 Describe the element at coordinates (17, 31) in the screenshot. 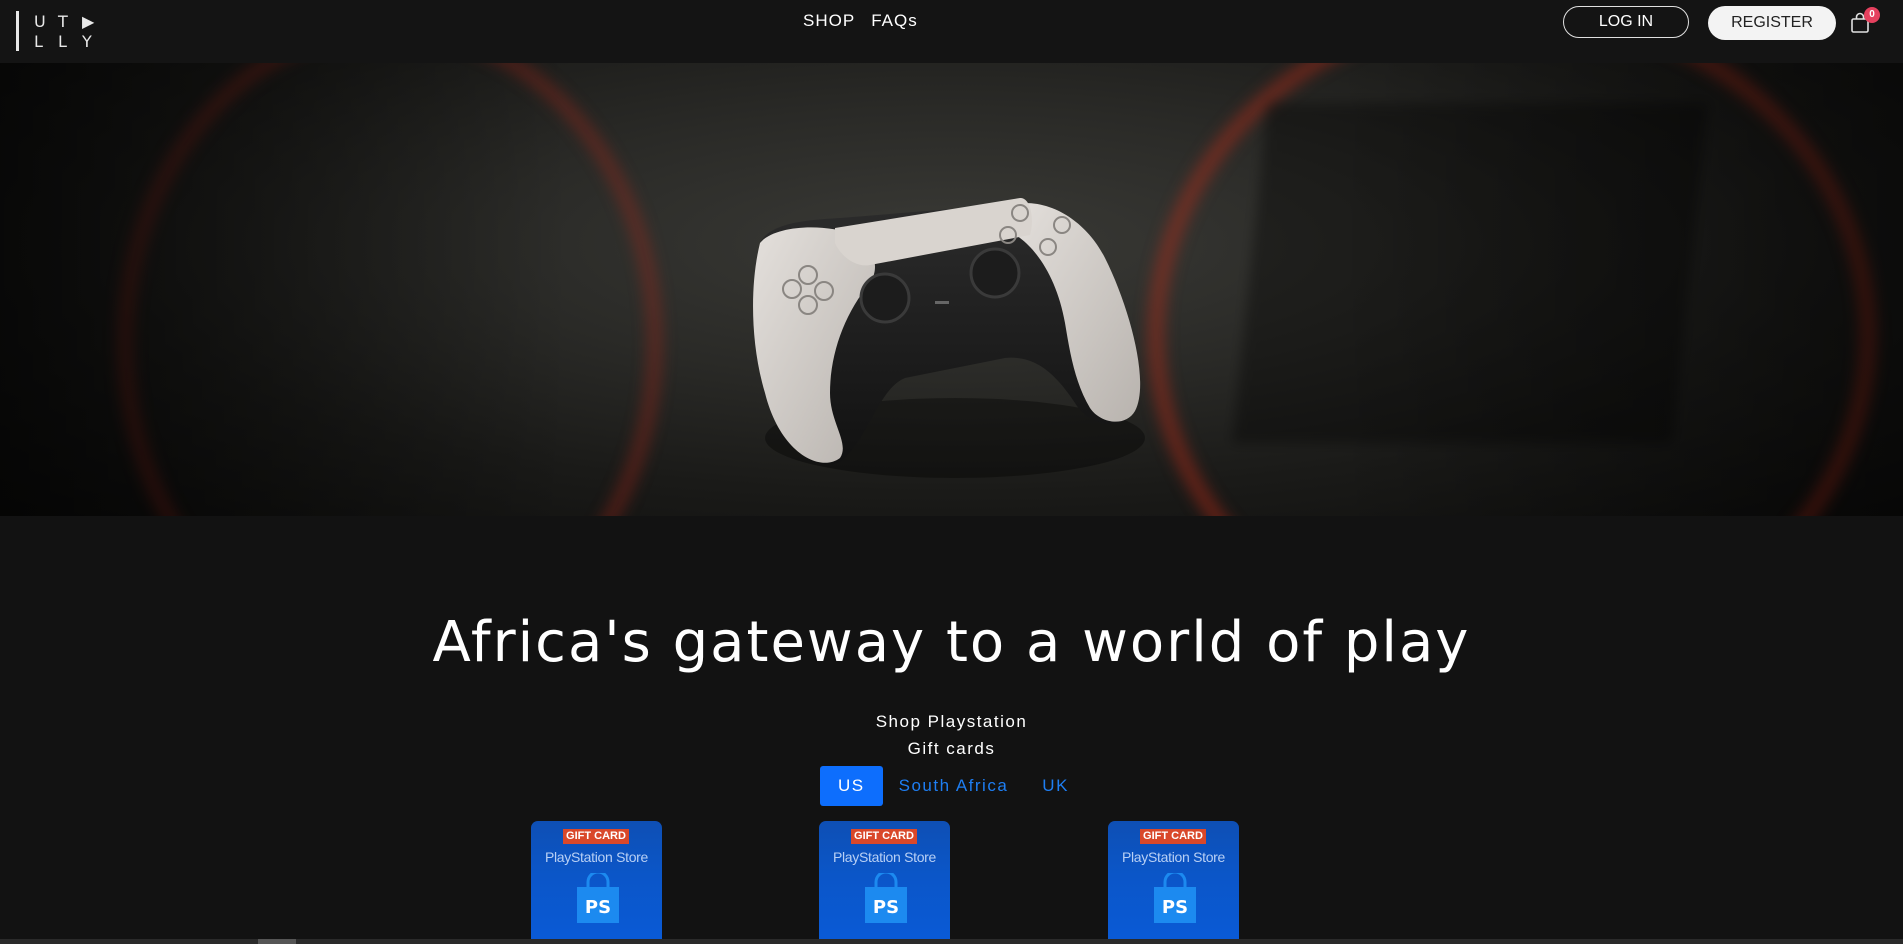

I see `logo-bar` at that location.